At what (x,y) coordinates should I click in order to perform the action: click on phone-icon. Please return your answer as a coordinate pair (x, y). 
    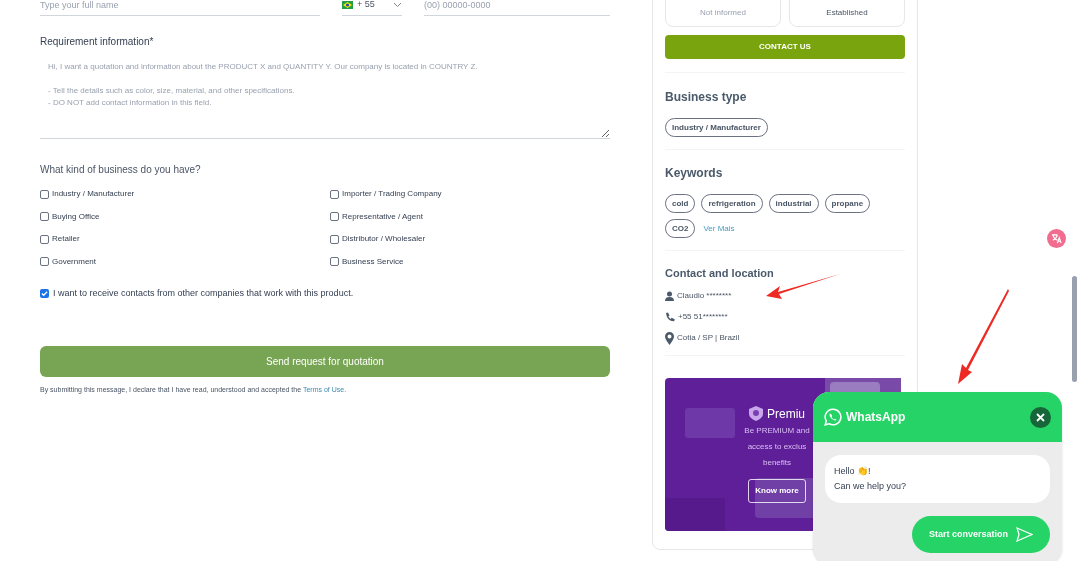
    Looking at the image, I should click on (670, 317).